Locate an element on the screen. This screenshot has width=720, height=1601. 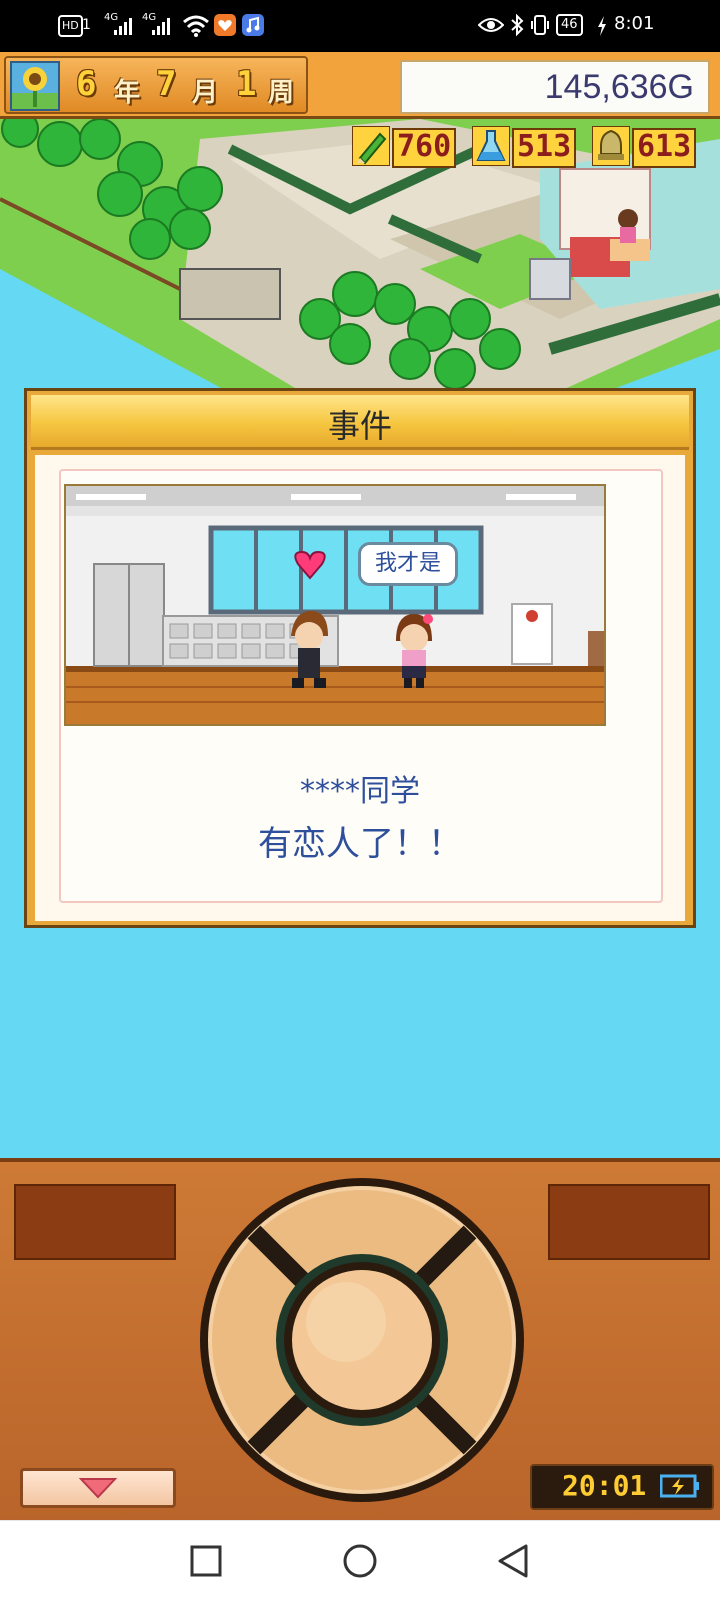
fame-value: 613 is located at coordinates (664, 148).